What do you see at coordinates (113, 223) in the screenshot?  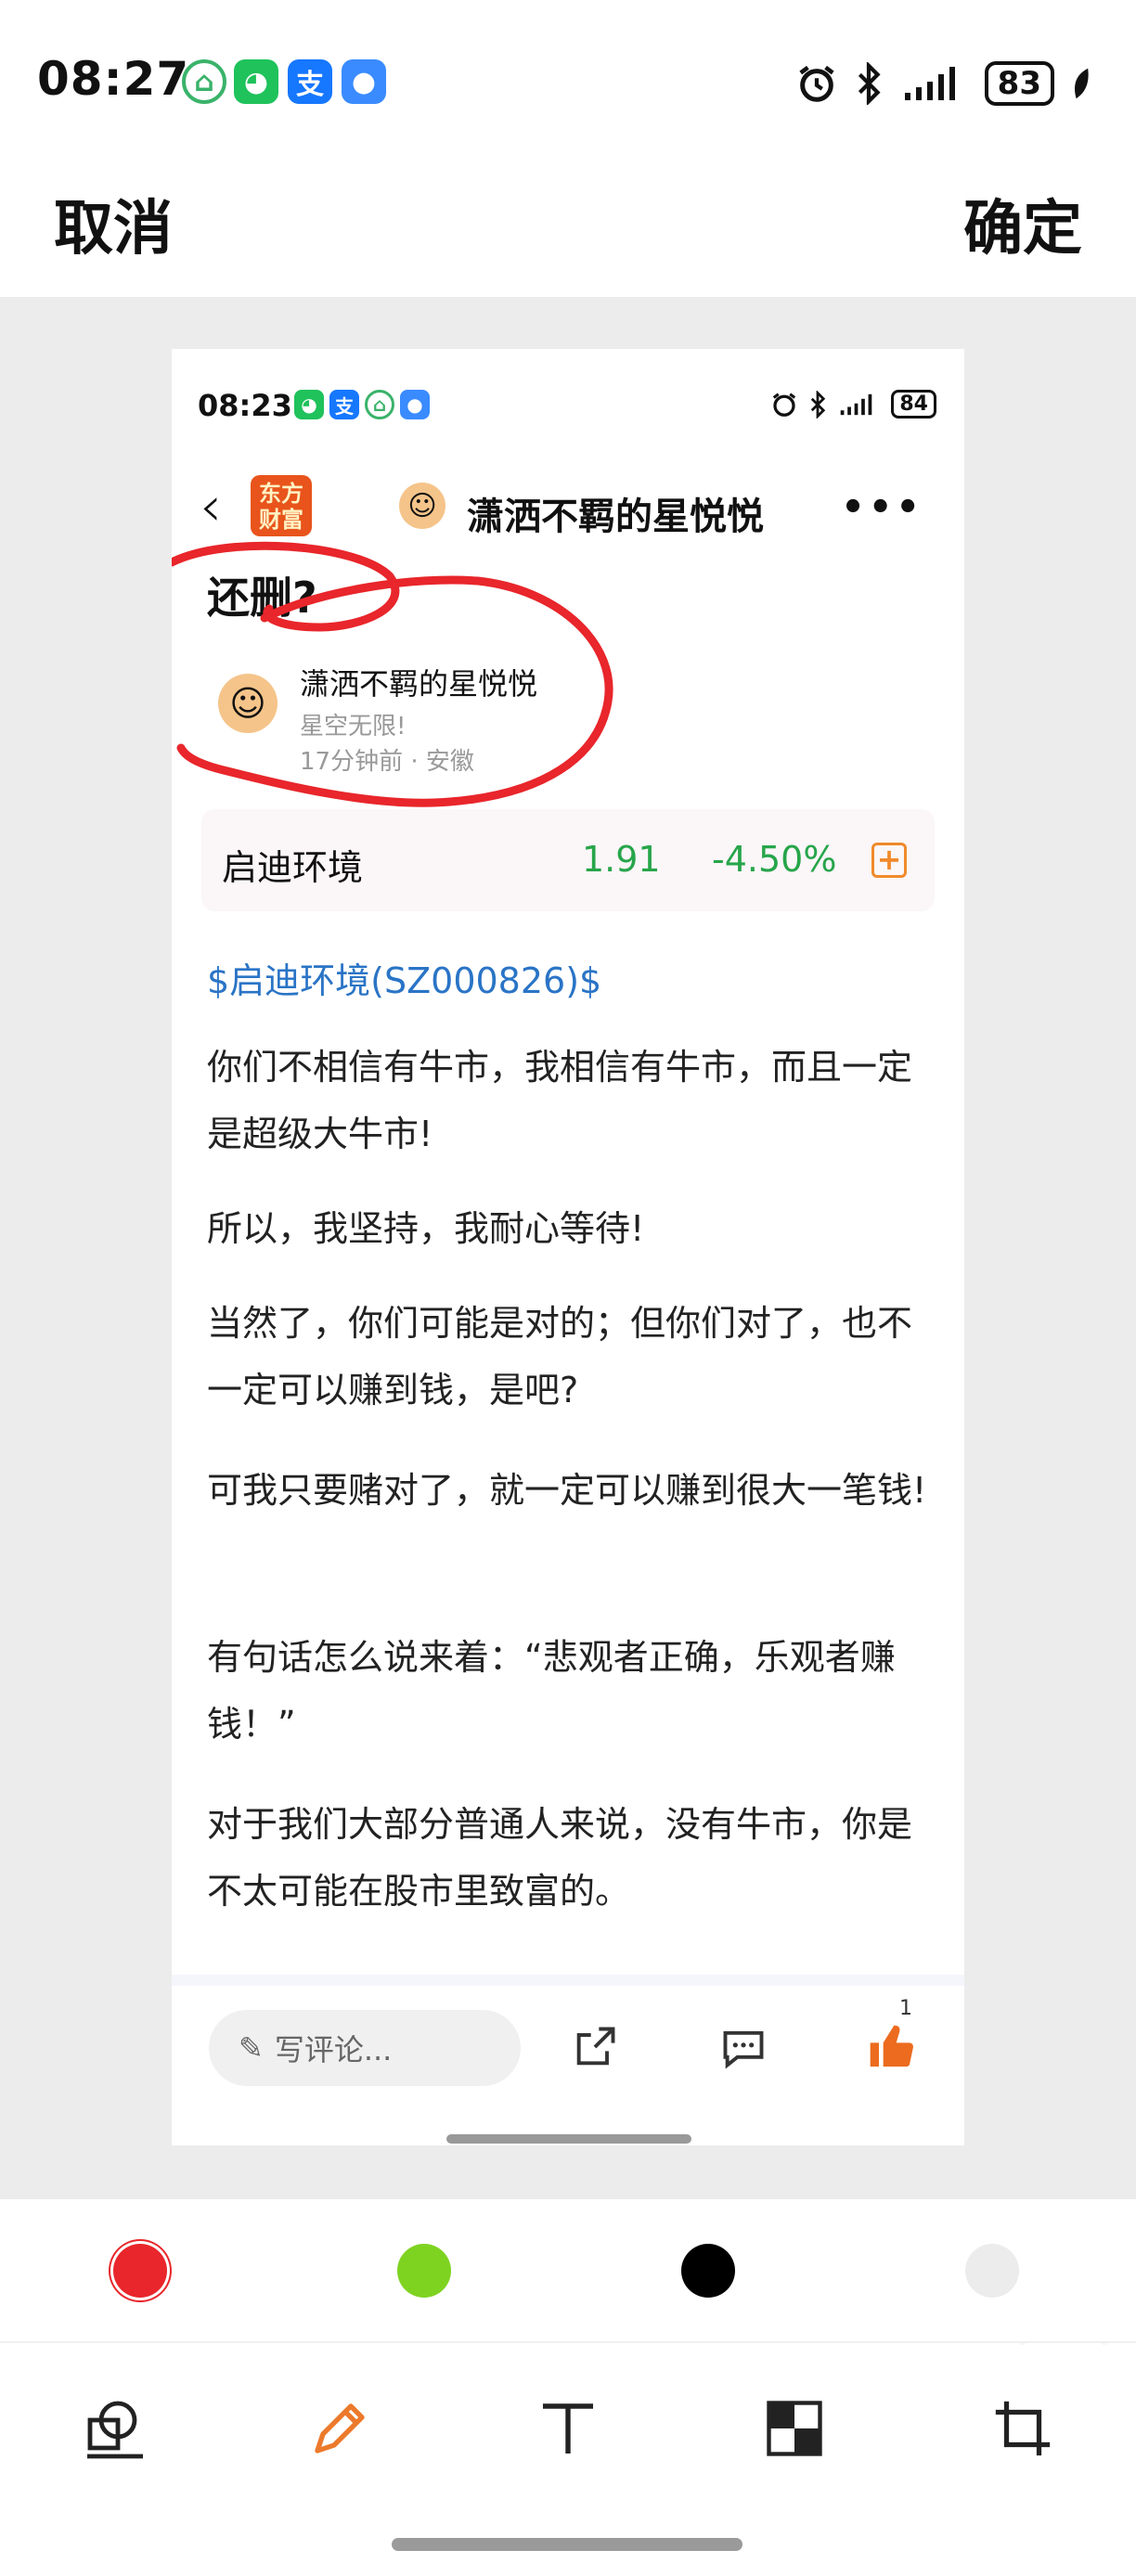 I see `cancel-button: 取消` at bounding box center [113, 223].